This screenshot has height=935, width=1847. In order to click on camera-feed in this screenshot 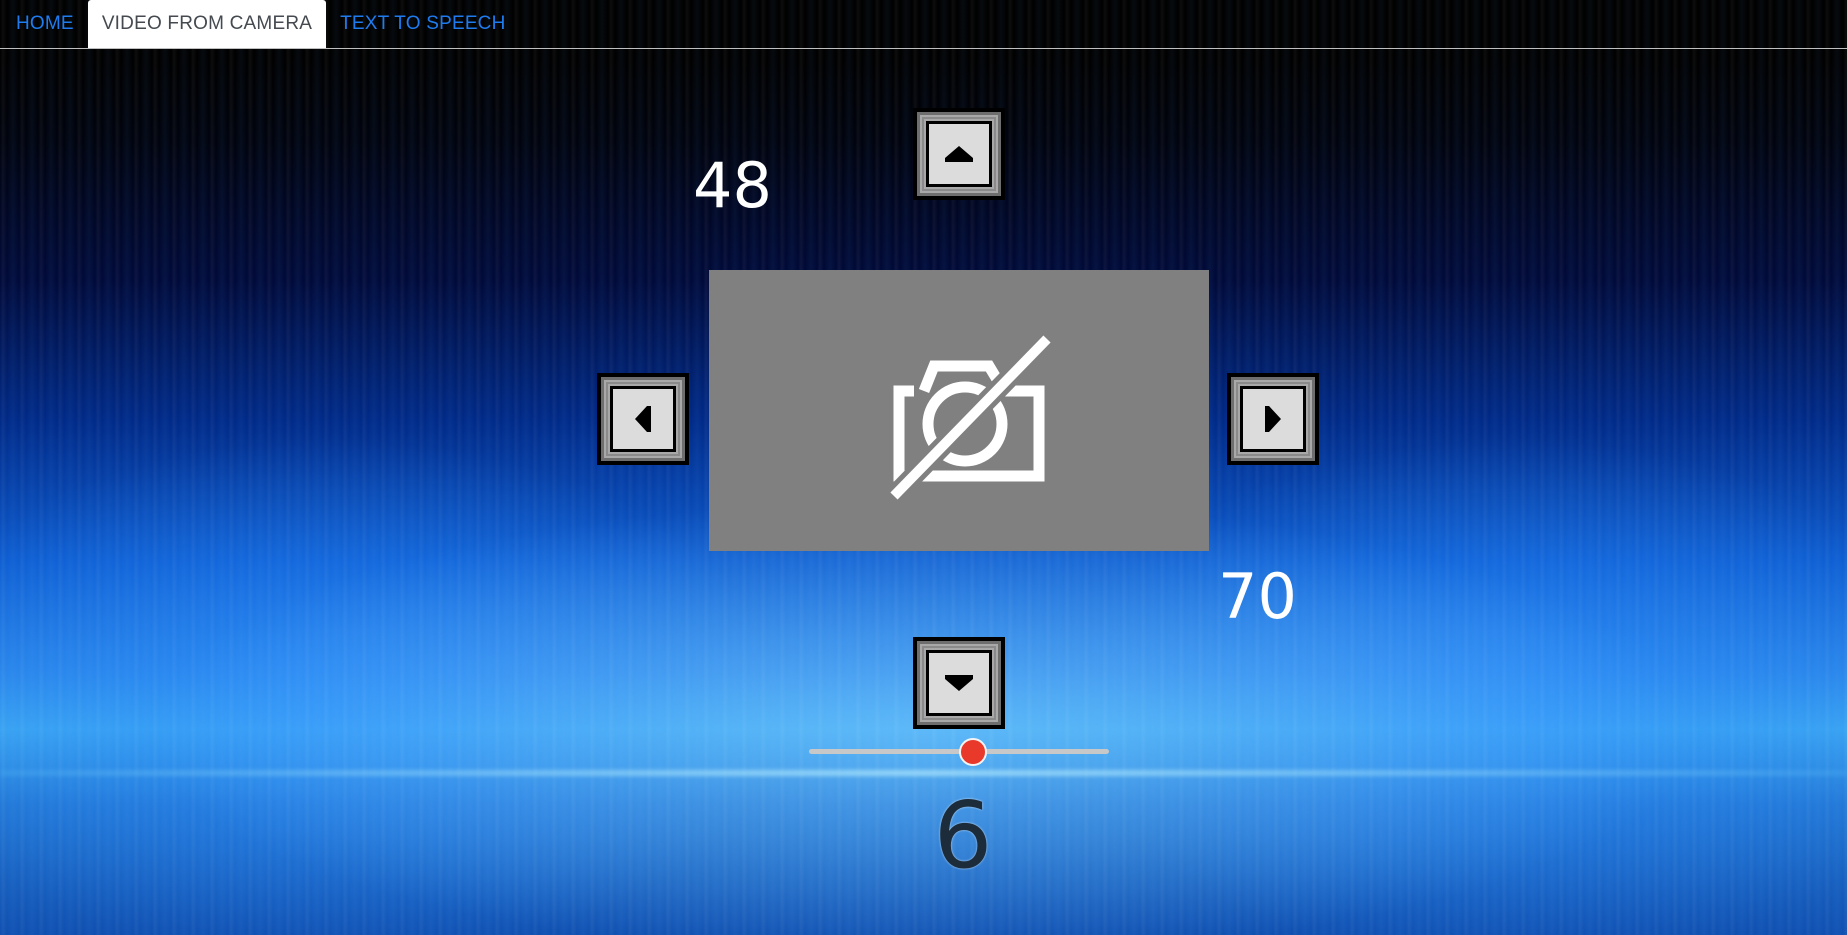, I will do `click(959, 410)`.